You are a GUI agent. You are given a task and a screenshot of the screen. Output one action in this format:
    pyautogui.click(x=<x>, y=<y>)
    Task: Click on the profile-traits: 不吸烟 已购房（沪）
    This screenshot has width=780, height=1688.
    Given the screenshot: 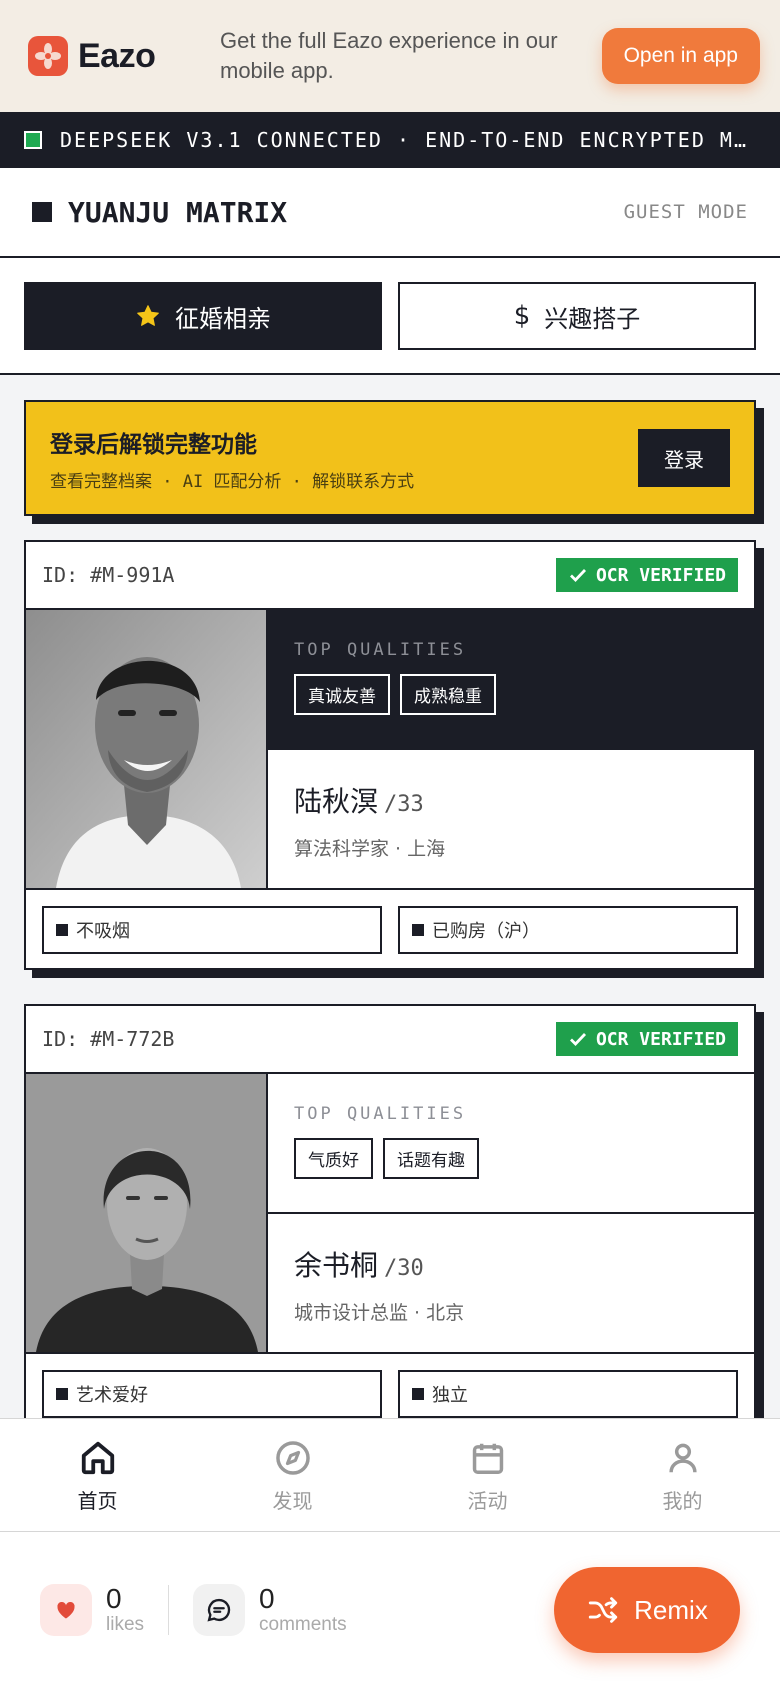 What is the action you would take?
    pyautogui.click(x=390, y=930)
    